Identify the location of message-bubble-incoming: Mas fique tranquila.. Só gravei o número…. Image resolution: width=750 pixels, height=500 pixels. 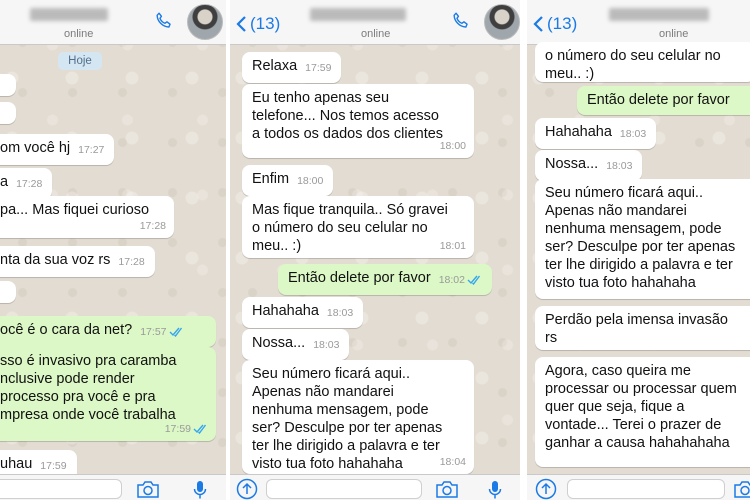
(358, 227).